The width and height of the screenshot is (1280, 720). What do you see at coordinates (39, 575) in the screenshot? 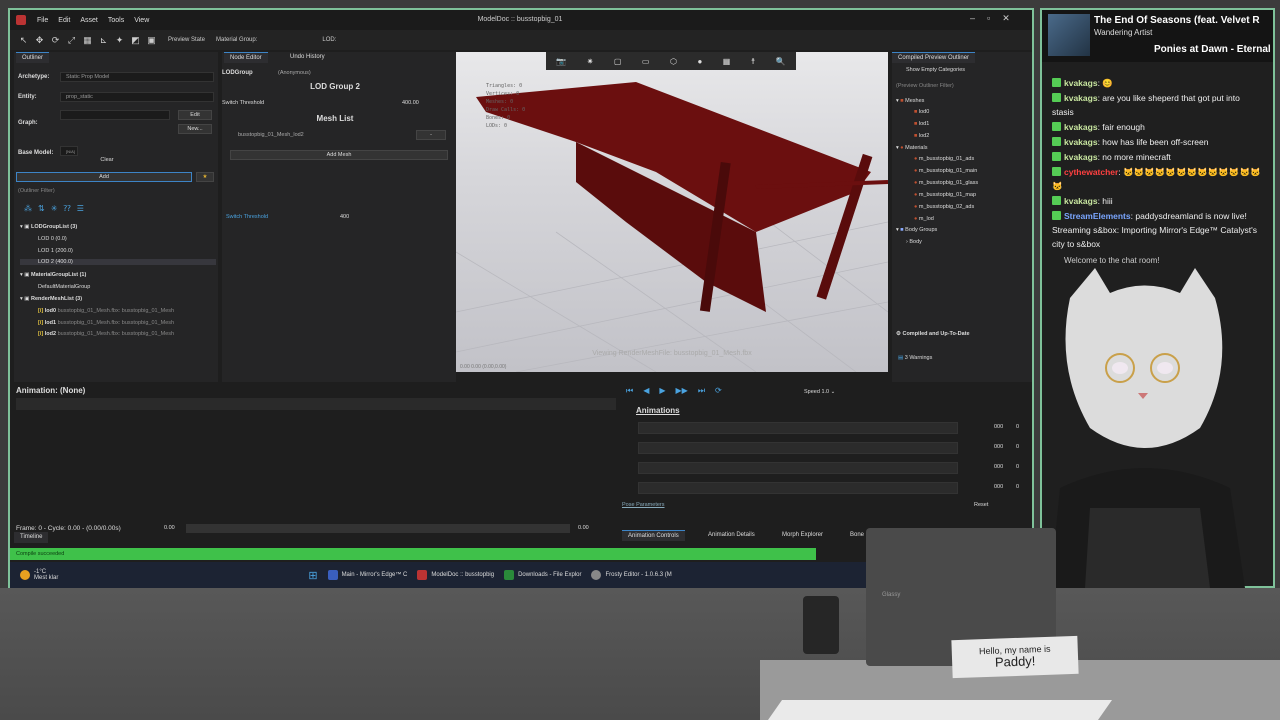
I see `weather-widget: -1°C Mest klar` at bounding box center [39, 575].